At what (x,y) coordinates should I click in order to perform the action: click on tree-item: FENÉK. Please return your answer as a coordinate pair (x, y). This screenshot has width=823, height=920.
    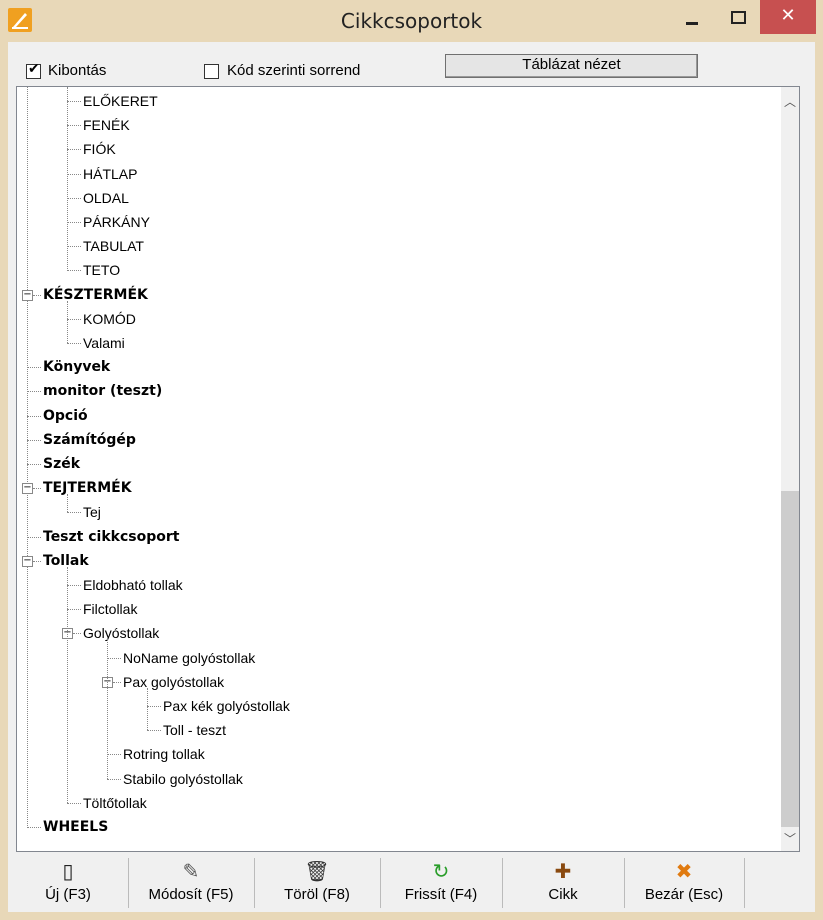
    Looking at the image, I should click on (106, 125).